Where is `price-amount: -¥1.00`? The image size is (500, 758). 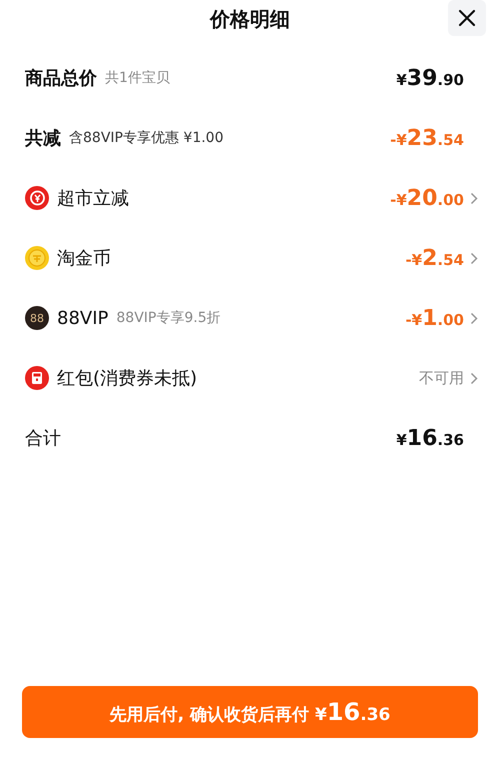 price-amount: -¥1.00 is located at coordinates (434, 318).